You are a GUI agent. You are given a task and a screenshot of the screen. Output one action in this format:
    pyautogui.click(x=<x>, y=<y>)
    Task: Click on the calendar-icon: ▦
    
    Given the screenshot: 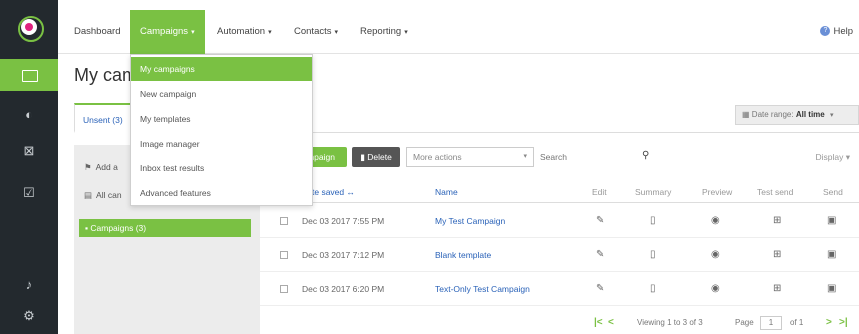 What is the action you would take?
    pyautogui.click(x=746, y=114)
    